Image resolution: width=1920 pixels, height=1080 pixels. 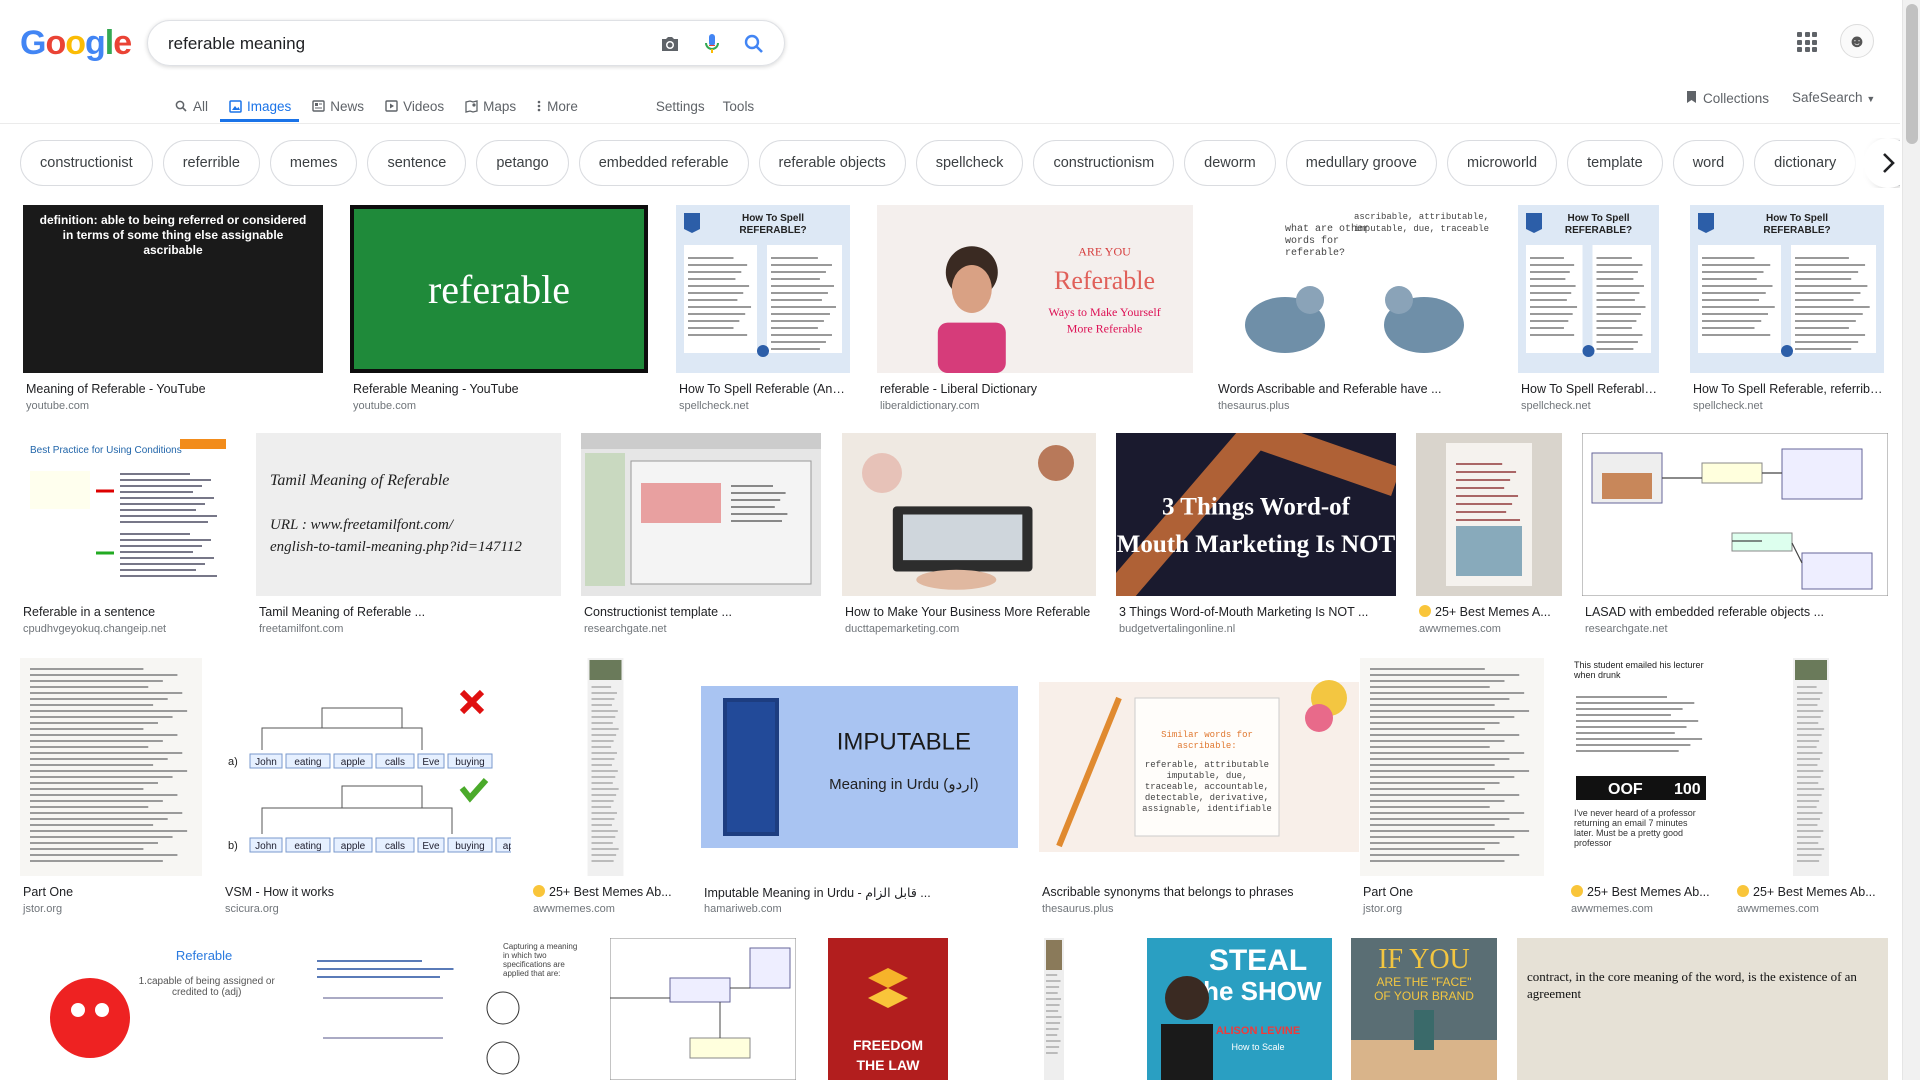 What do you see at coordinates (174, 389) in the screenshot?
I see `result-title: Meaning of Referable - YouTube` at bounding box center [174, 389].